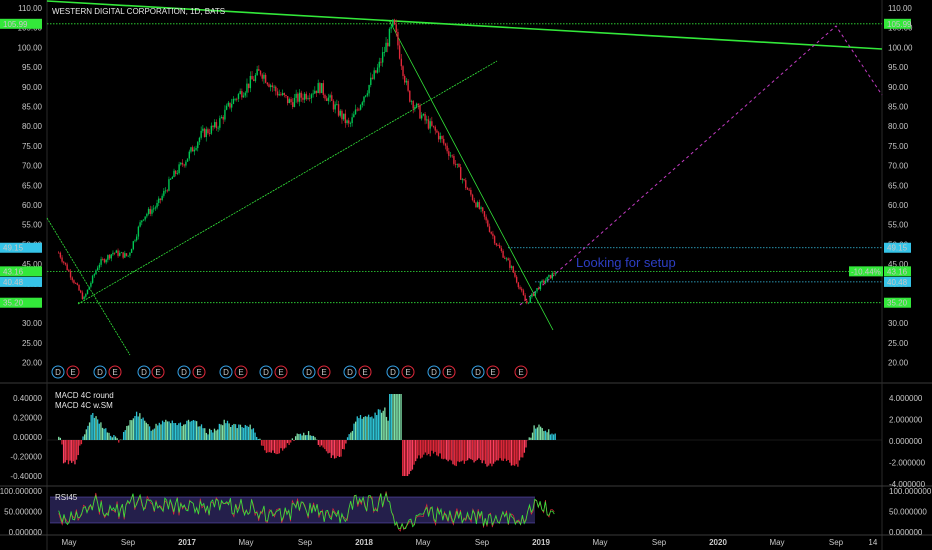 Image resolution: width=932 pixels, height=550 pixels. Describe the element at coordinates (32, 185) in the screenshot. I see `price-tick-label-left: 65.00` at that location.